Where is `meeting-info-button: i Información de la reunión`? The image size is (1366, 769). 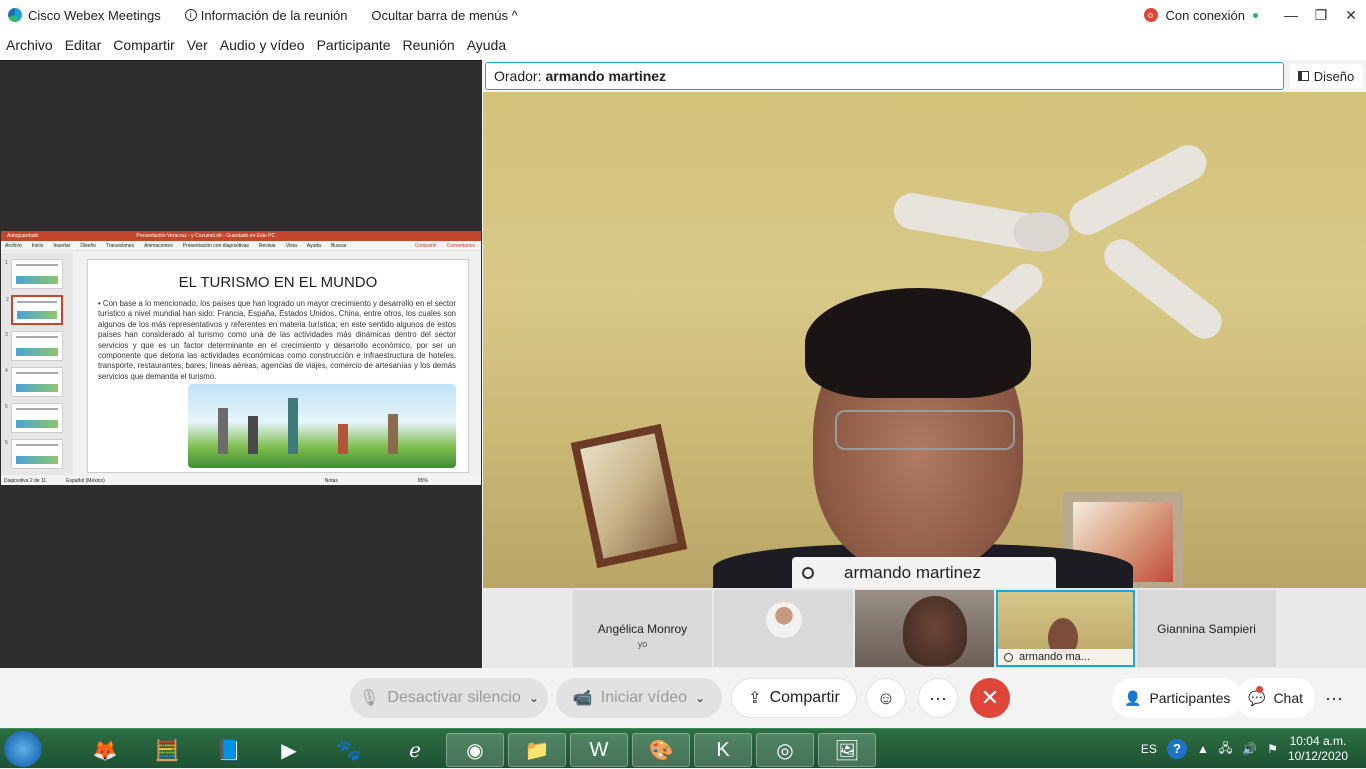
meeting-info-button: i Información de la reunión is located at coordinates (266, 15).